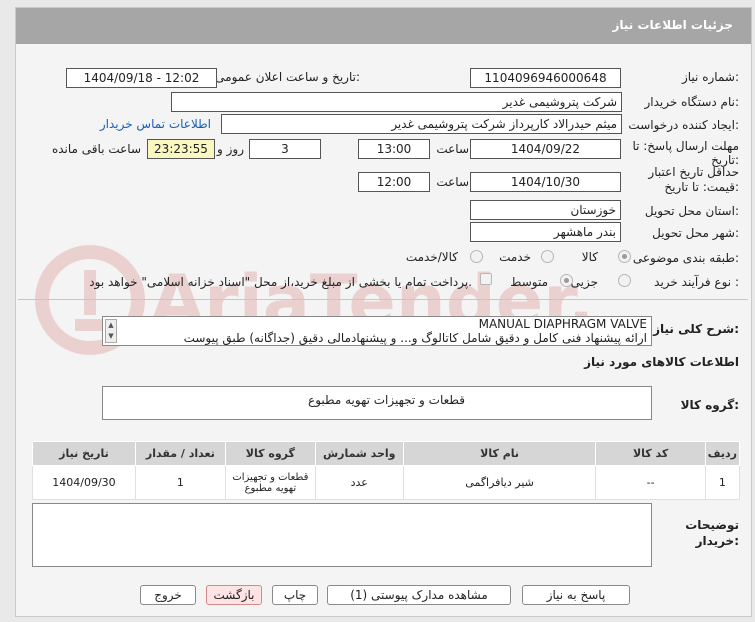 The height and width of the screenshot is (622, 755). What do you see at coordinates (476, 256) in the screenshot?
I see `category-both-radio` at bounding box center [476, 256].